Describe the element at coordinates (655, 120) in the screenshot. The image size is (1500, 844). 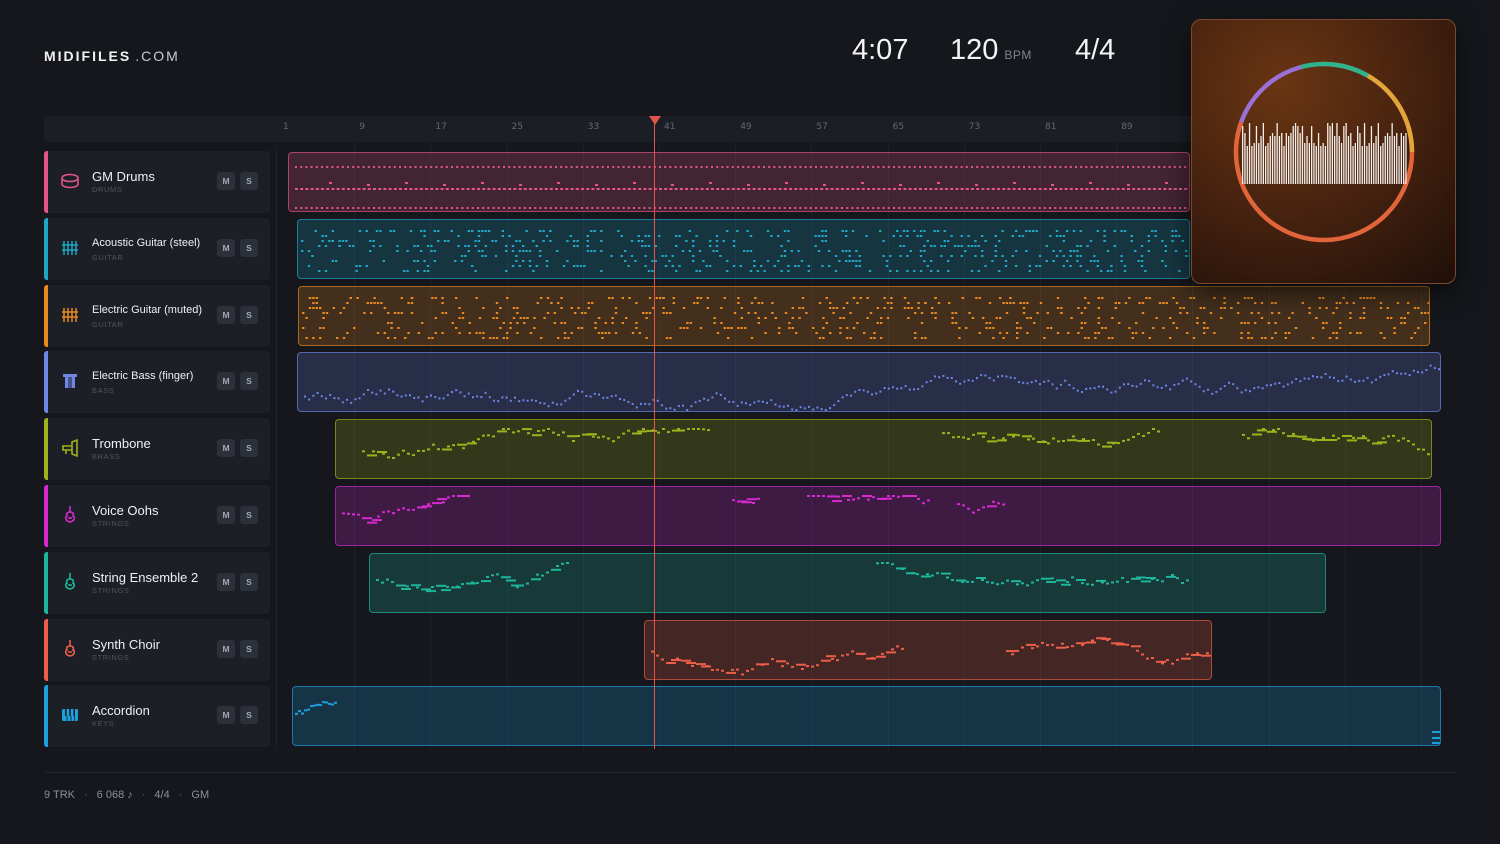
I see `playhead-handle` at that location.